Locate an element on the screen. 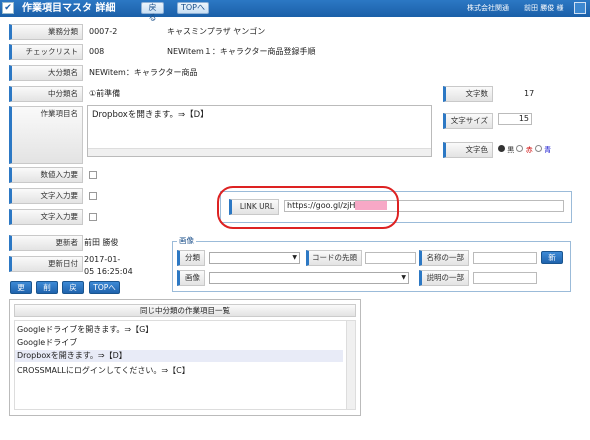 The image size is (590, 440). gyomu-name: キャスミンプラザ ヤンゴン is located at coordinates (216, 31).